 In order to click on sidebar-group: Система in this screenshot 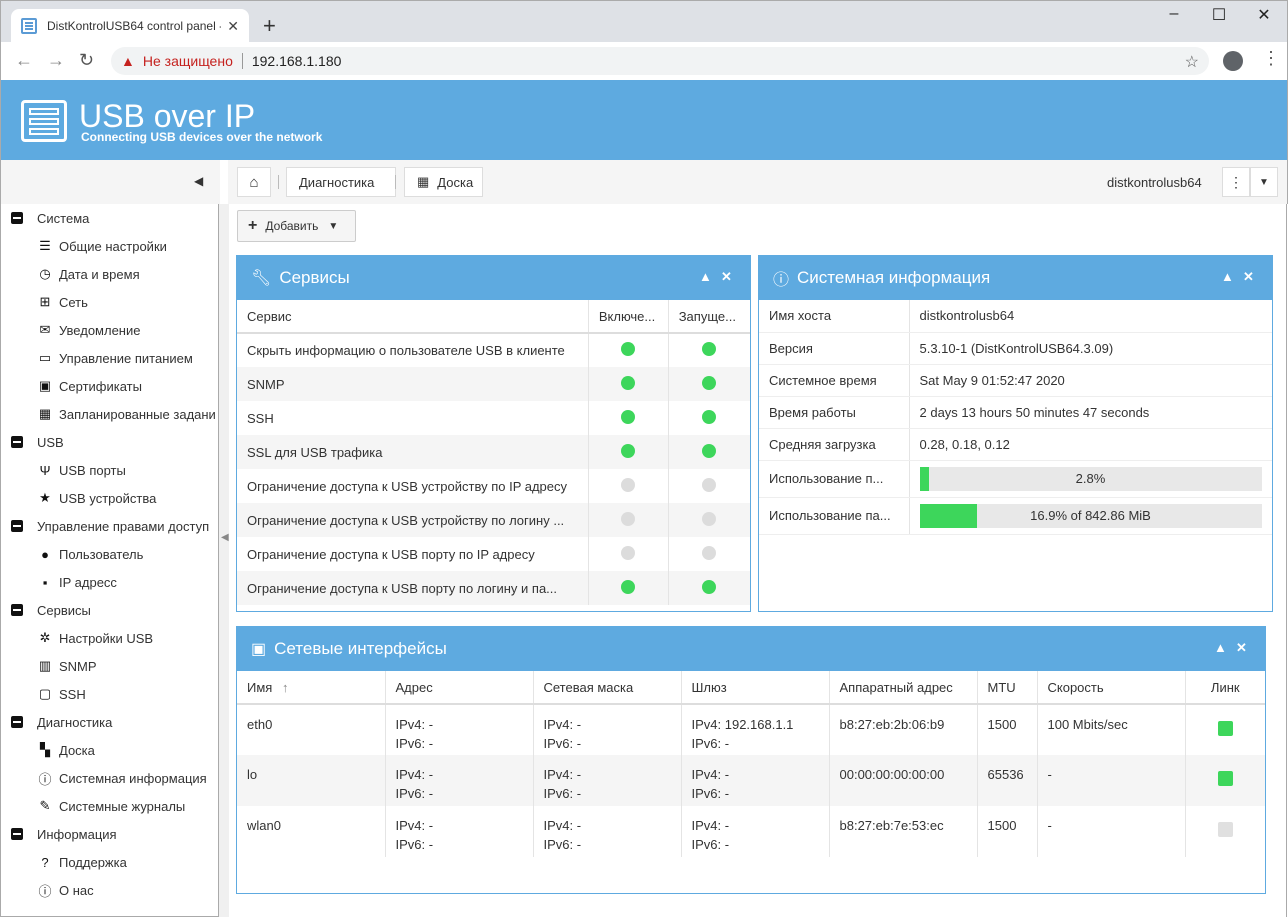, I will do `click(109, 218)`.